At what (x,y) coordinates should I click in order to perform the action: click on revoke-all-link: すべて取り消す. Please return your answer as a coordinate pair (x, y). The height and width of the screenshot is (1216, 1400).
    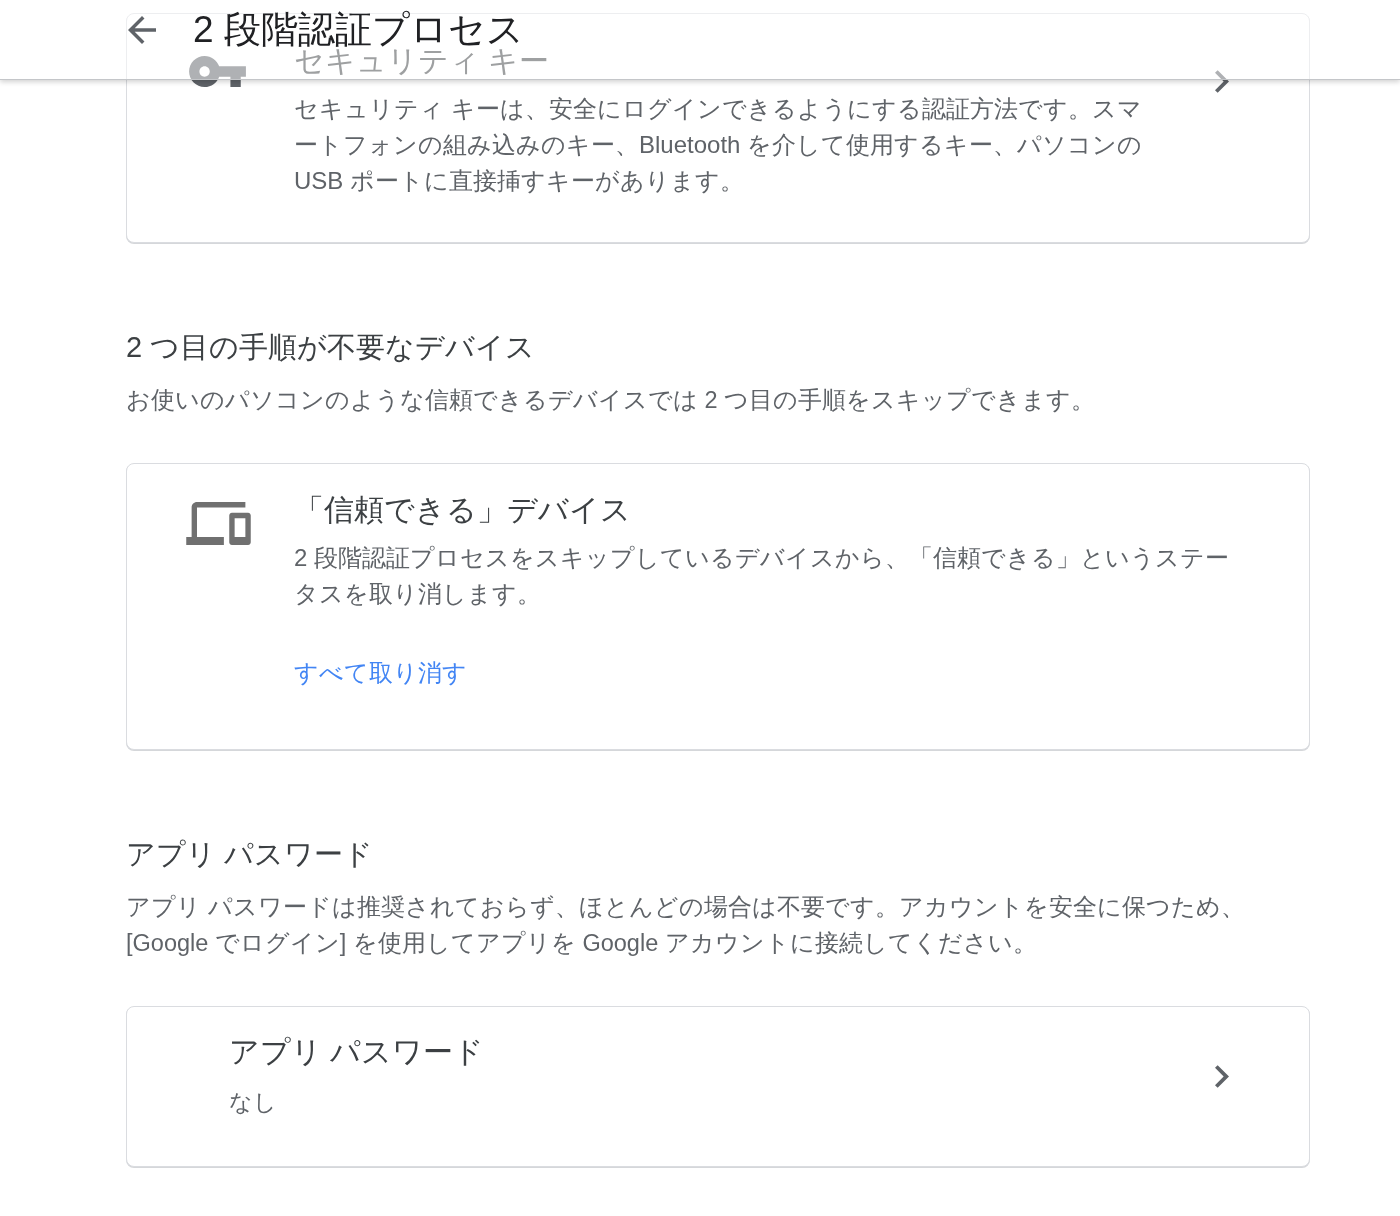
    Looking at the image, I should click on (380, 673).